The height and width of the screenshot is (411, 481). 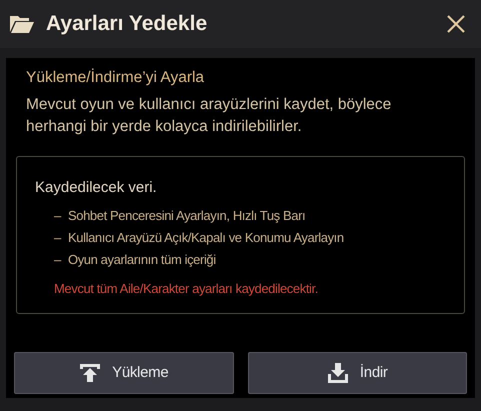 What do you see at coordinates (127, 24) in the screenshot?
I see `window-title: Ayarları Yedekle` at bounding box center [127, 24].